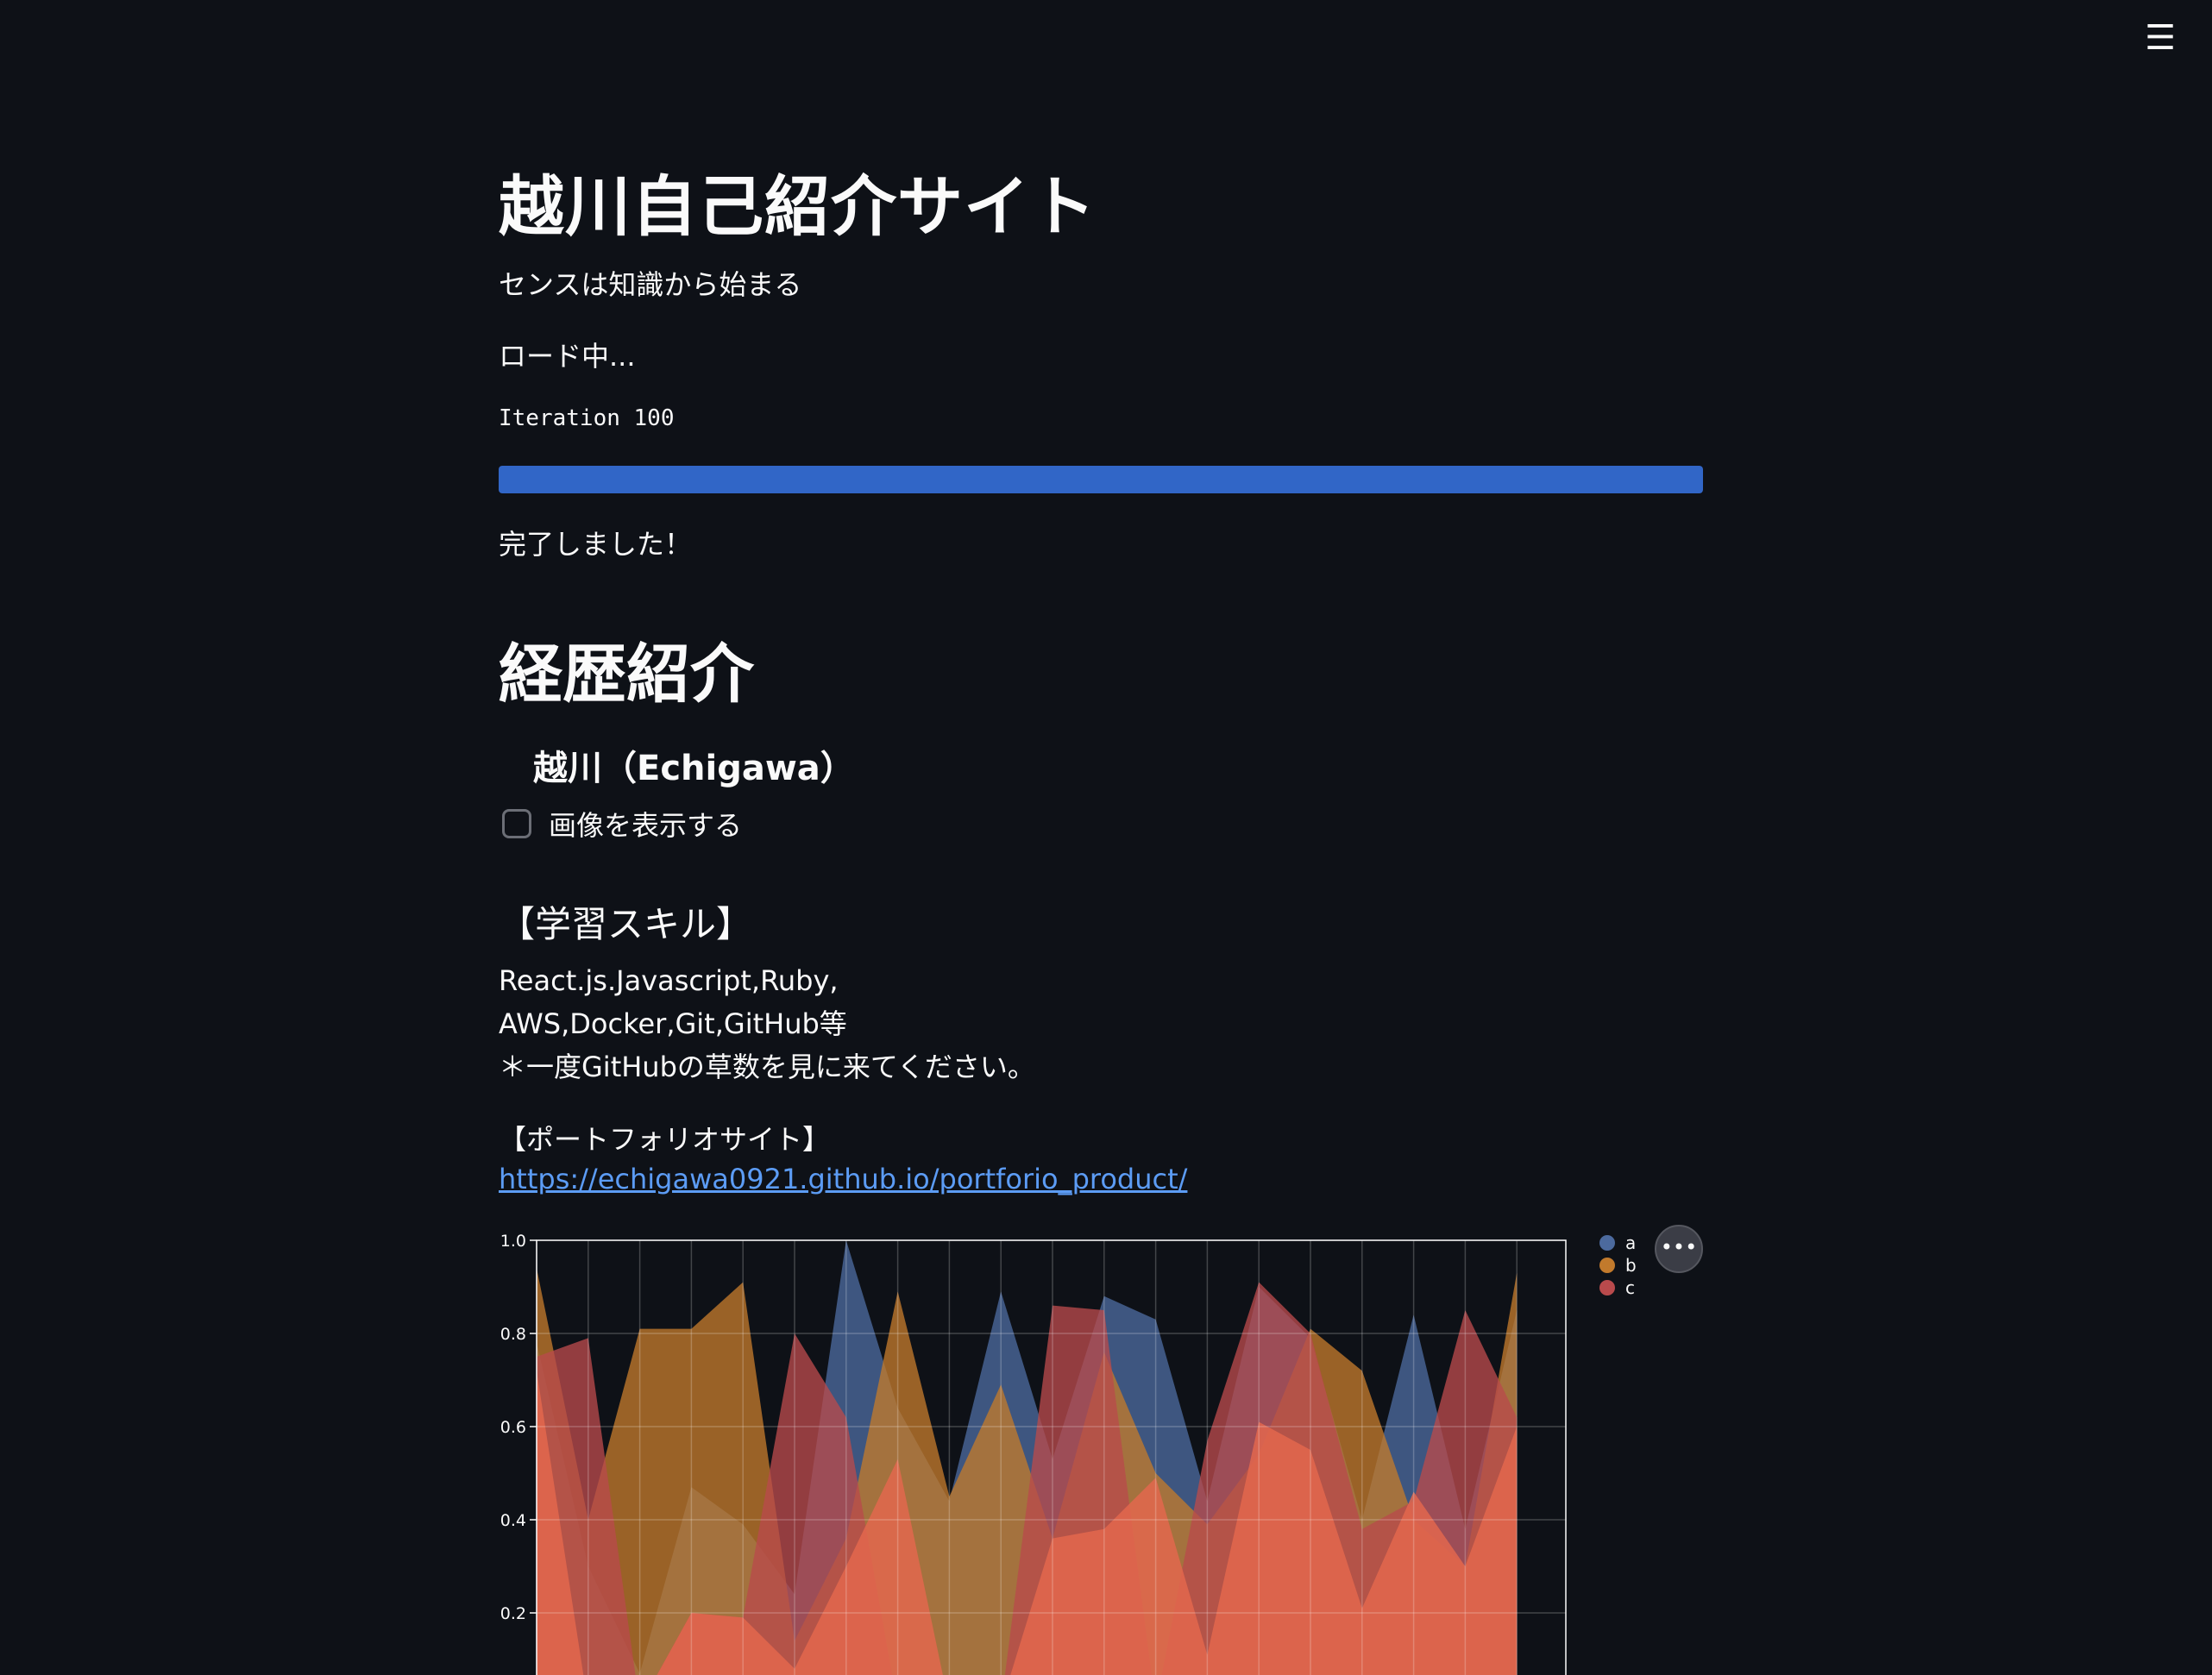 The image size is (2212, 1675). What do you see at coordinates (513, 1613) in the screenshot?
I see `y-tick-label: 0.2` at bounding box center [513, 1613].